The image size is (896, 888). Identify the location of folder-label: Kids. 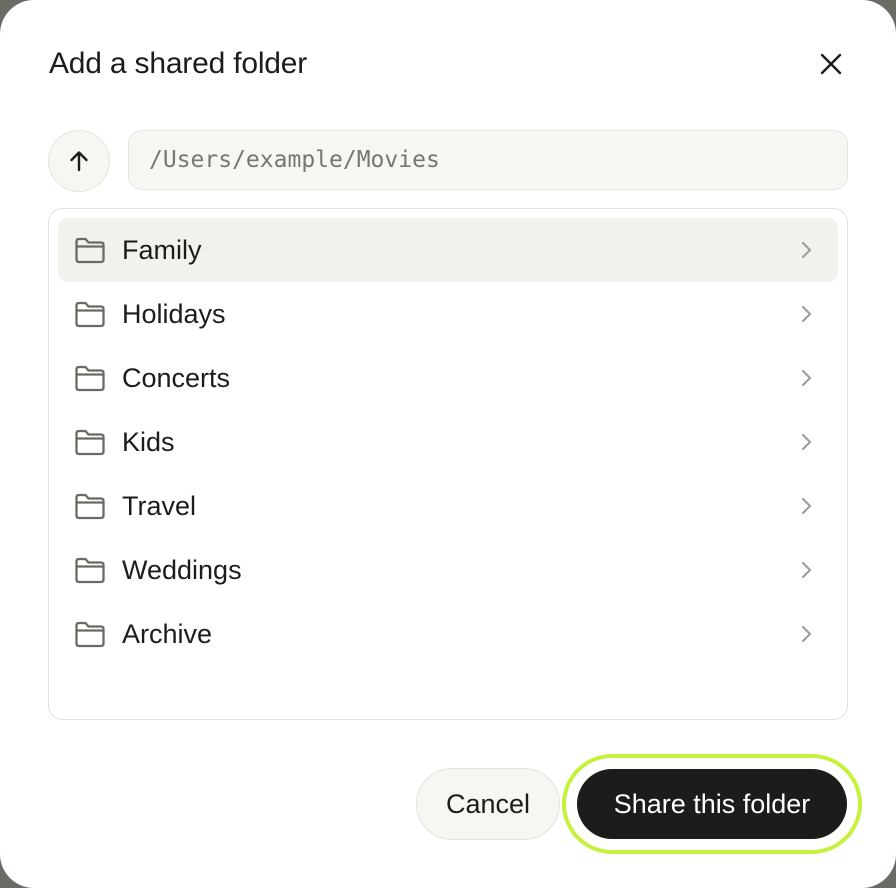
(148, 442).